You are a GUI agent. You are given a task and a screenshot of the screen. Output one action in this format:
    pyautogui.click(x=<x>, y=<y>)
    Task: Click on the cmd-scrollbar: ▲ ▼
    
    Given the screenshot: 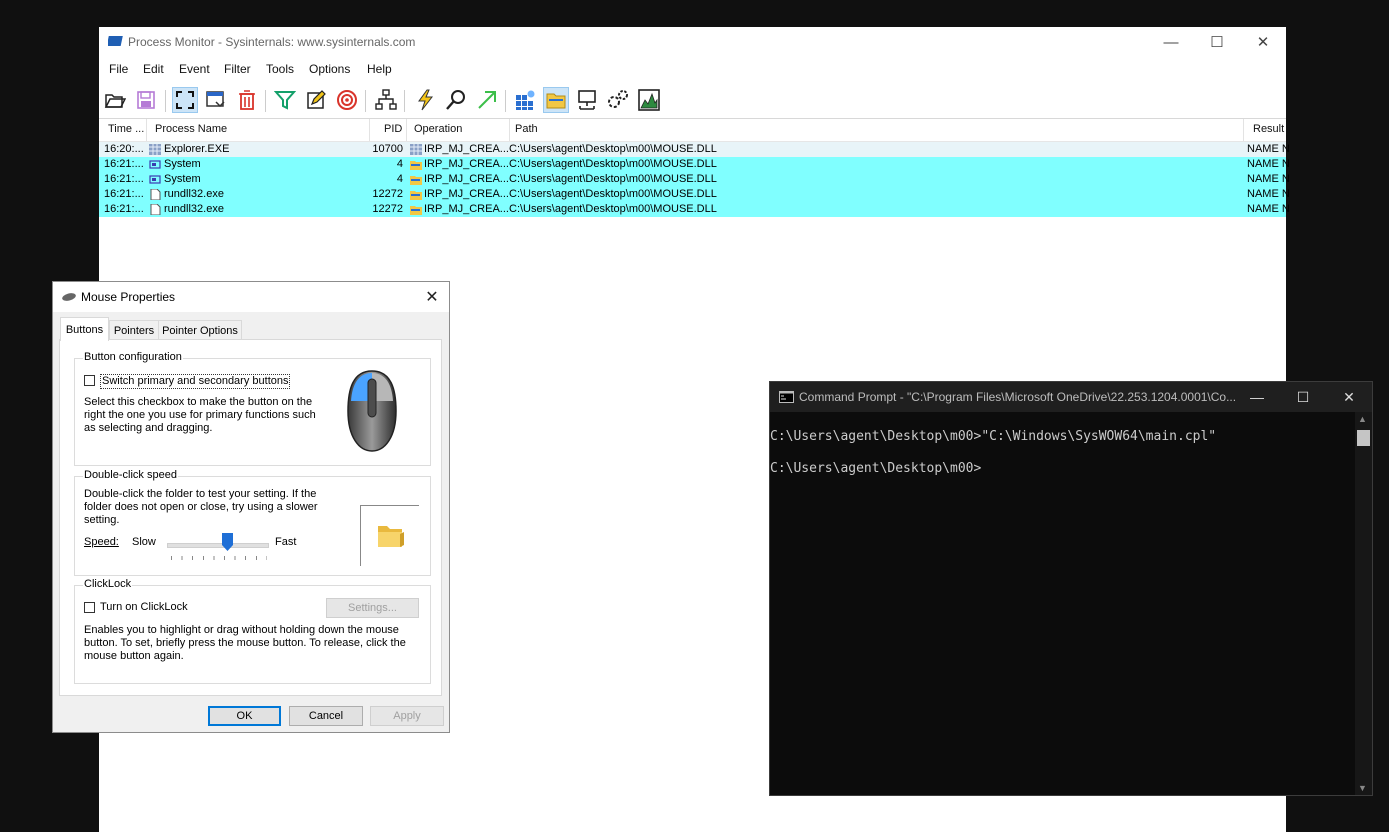 What is the action you would take?
    pyautogui.click(x=1363, y=603)
    